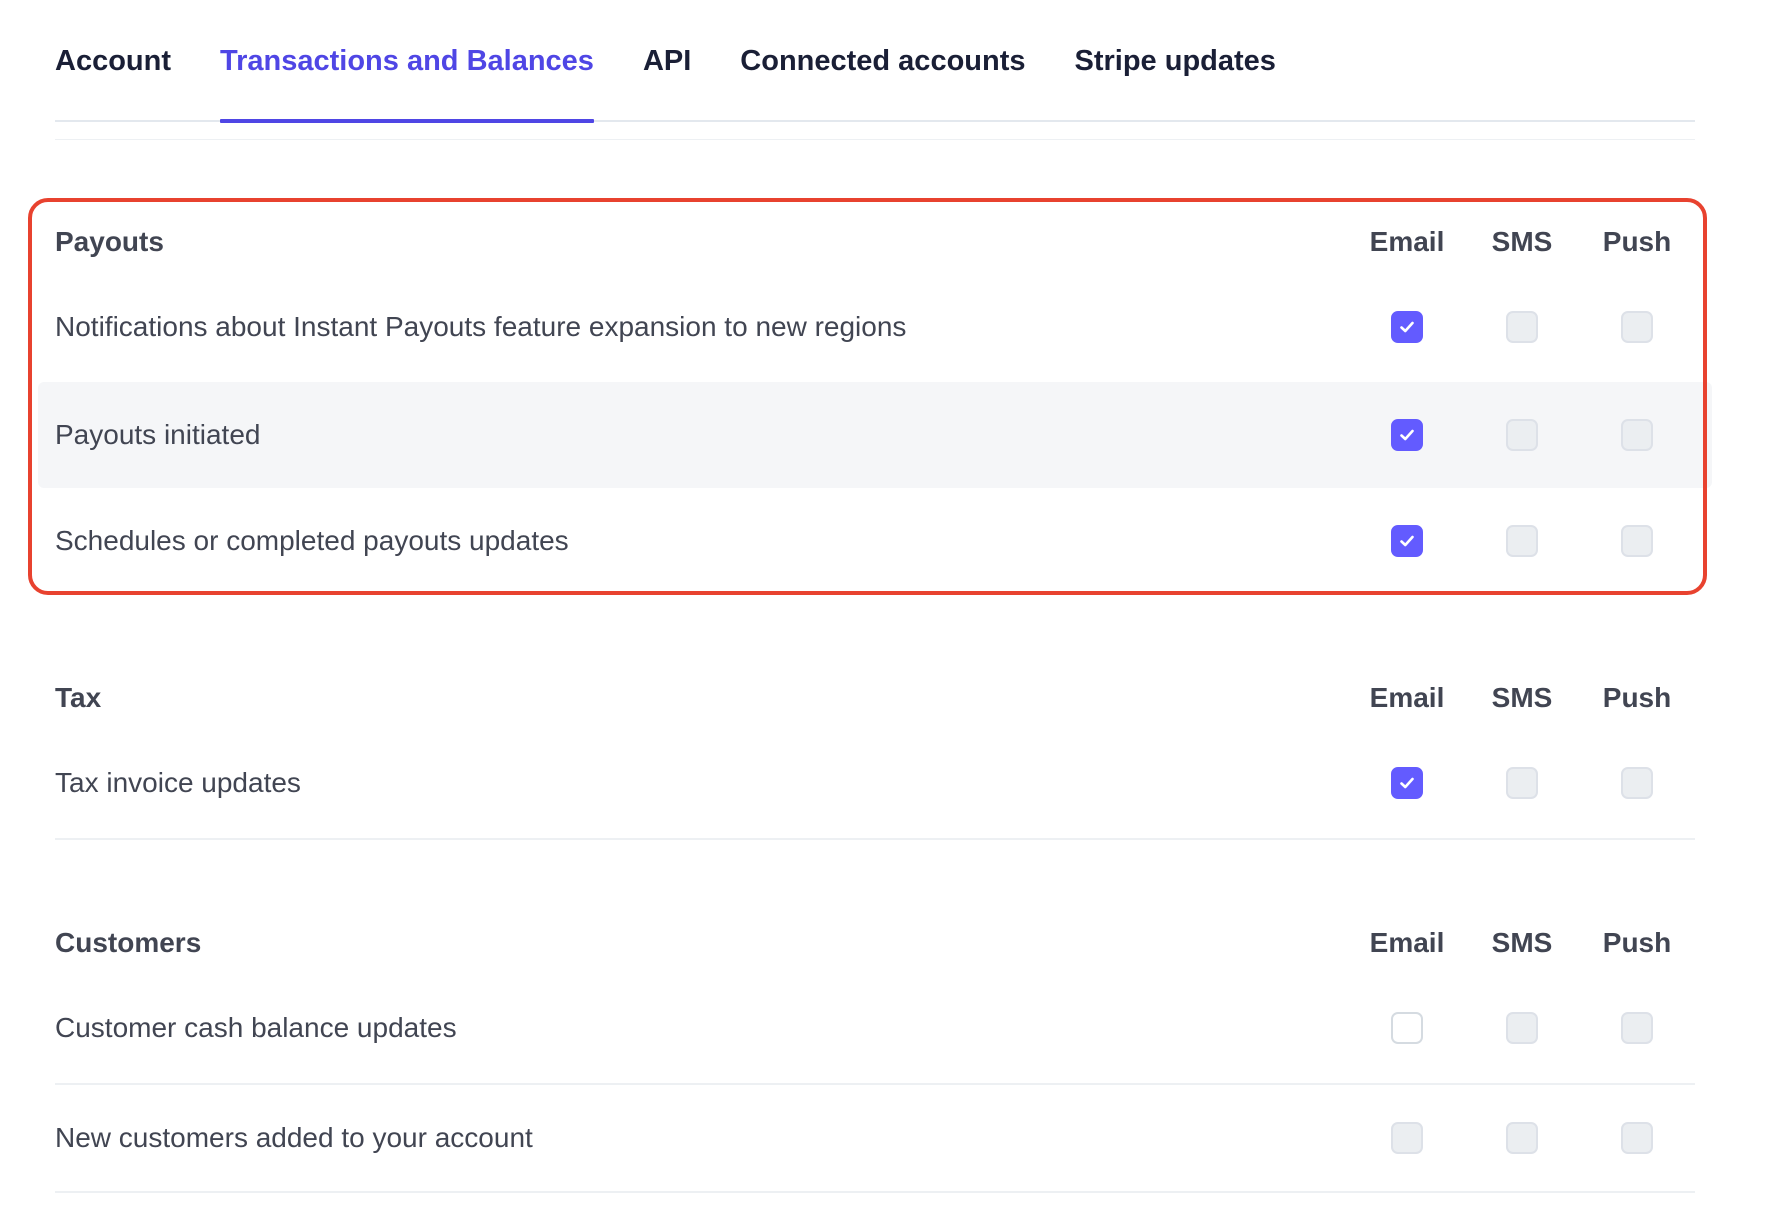 This screenshot has height=1228, width=1780. I want to click on divider, so click(875, 139).